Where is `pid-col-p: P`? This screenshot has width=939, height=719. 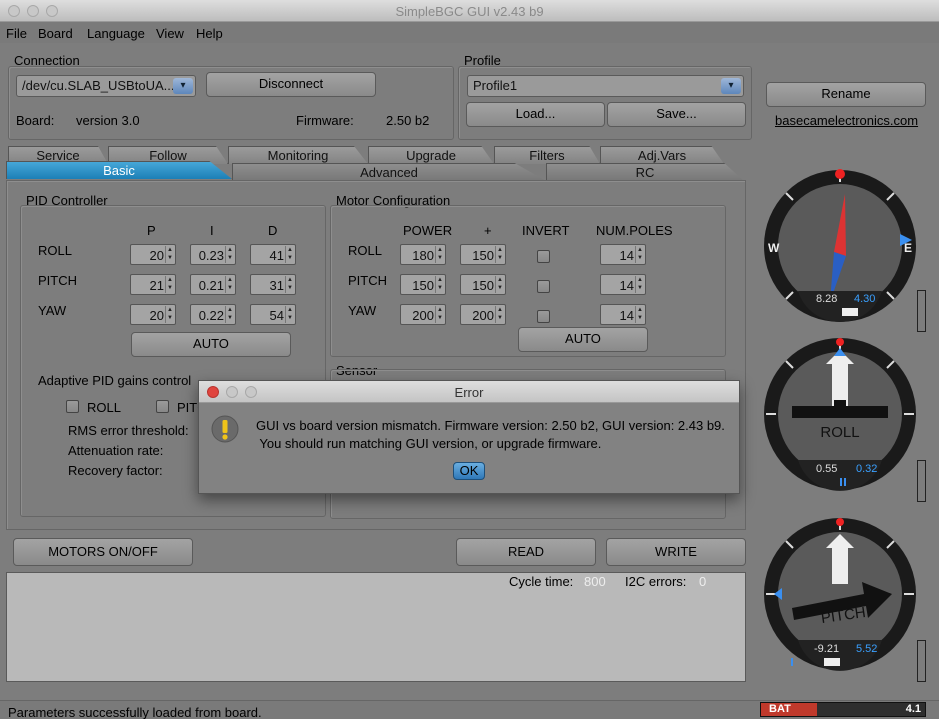
pid-col-p: P is located at coordinates (151, 230).